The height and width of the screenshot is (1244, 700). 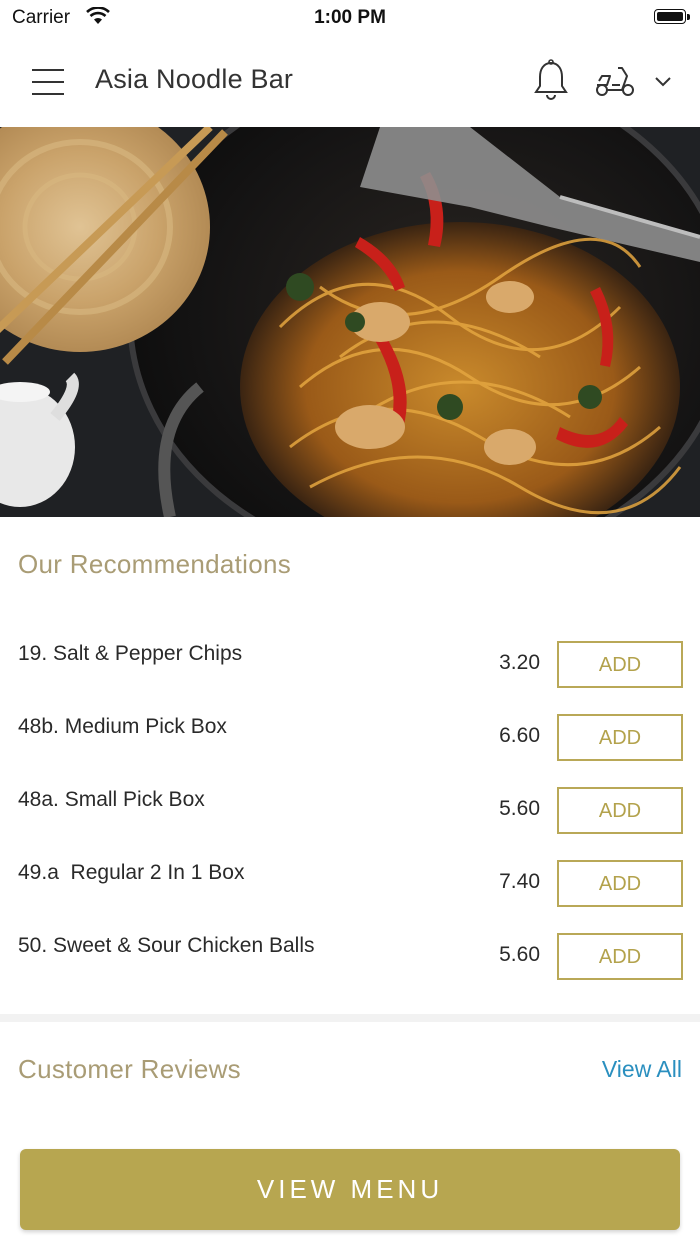 I want to click on view-menu-button: VIEW MENU, so click(x=350, y=1189).